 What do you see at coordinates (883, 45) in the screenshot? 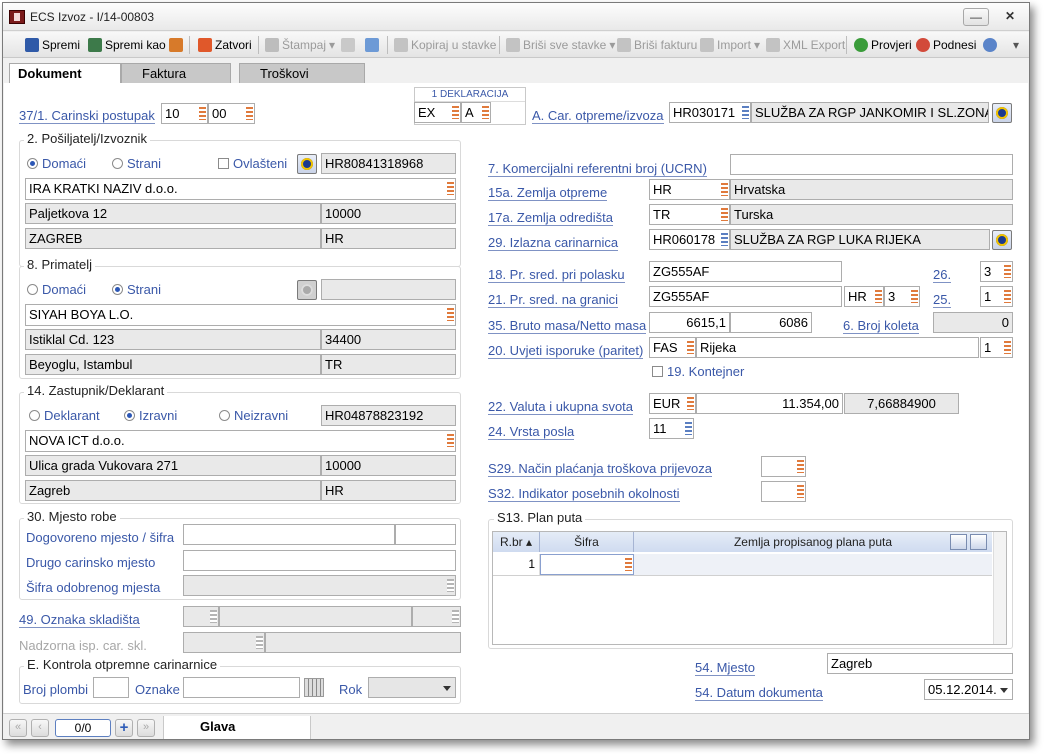
I see `validate-button: Provjeri` at bounding box center [883, 45].